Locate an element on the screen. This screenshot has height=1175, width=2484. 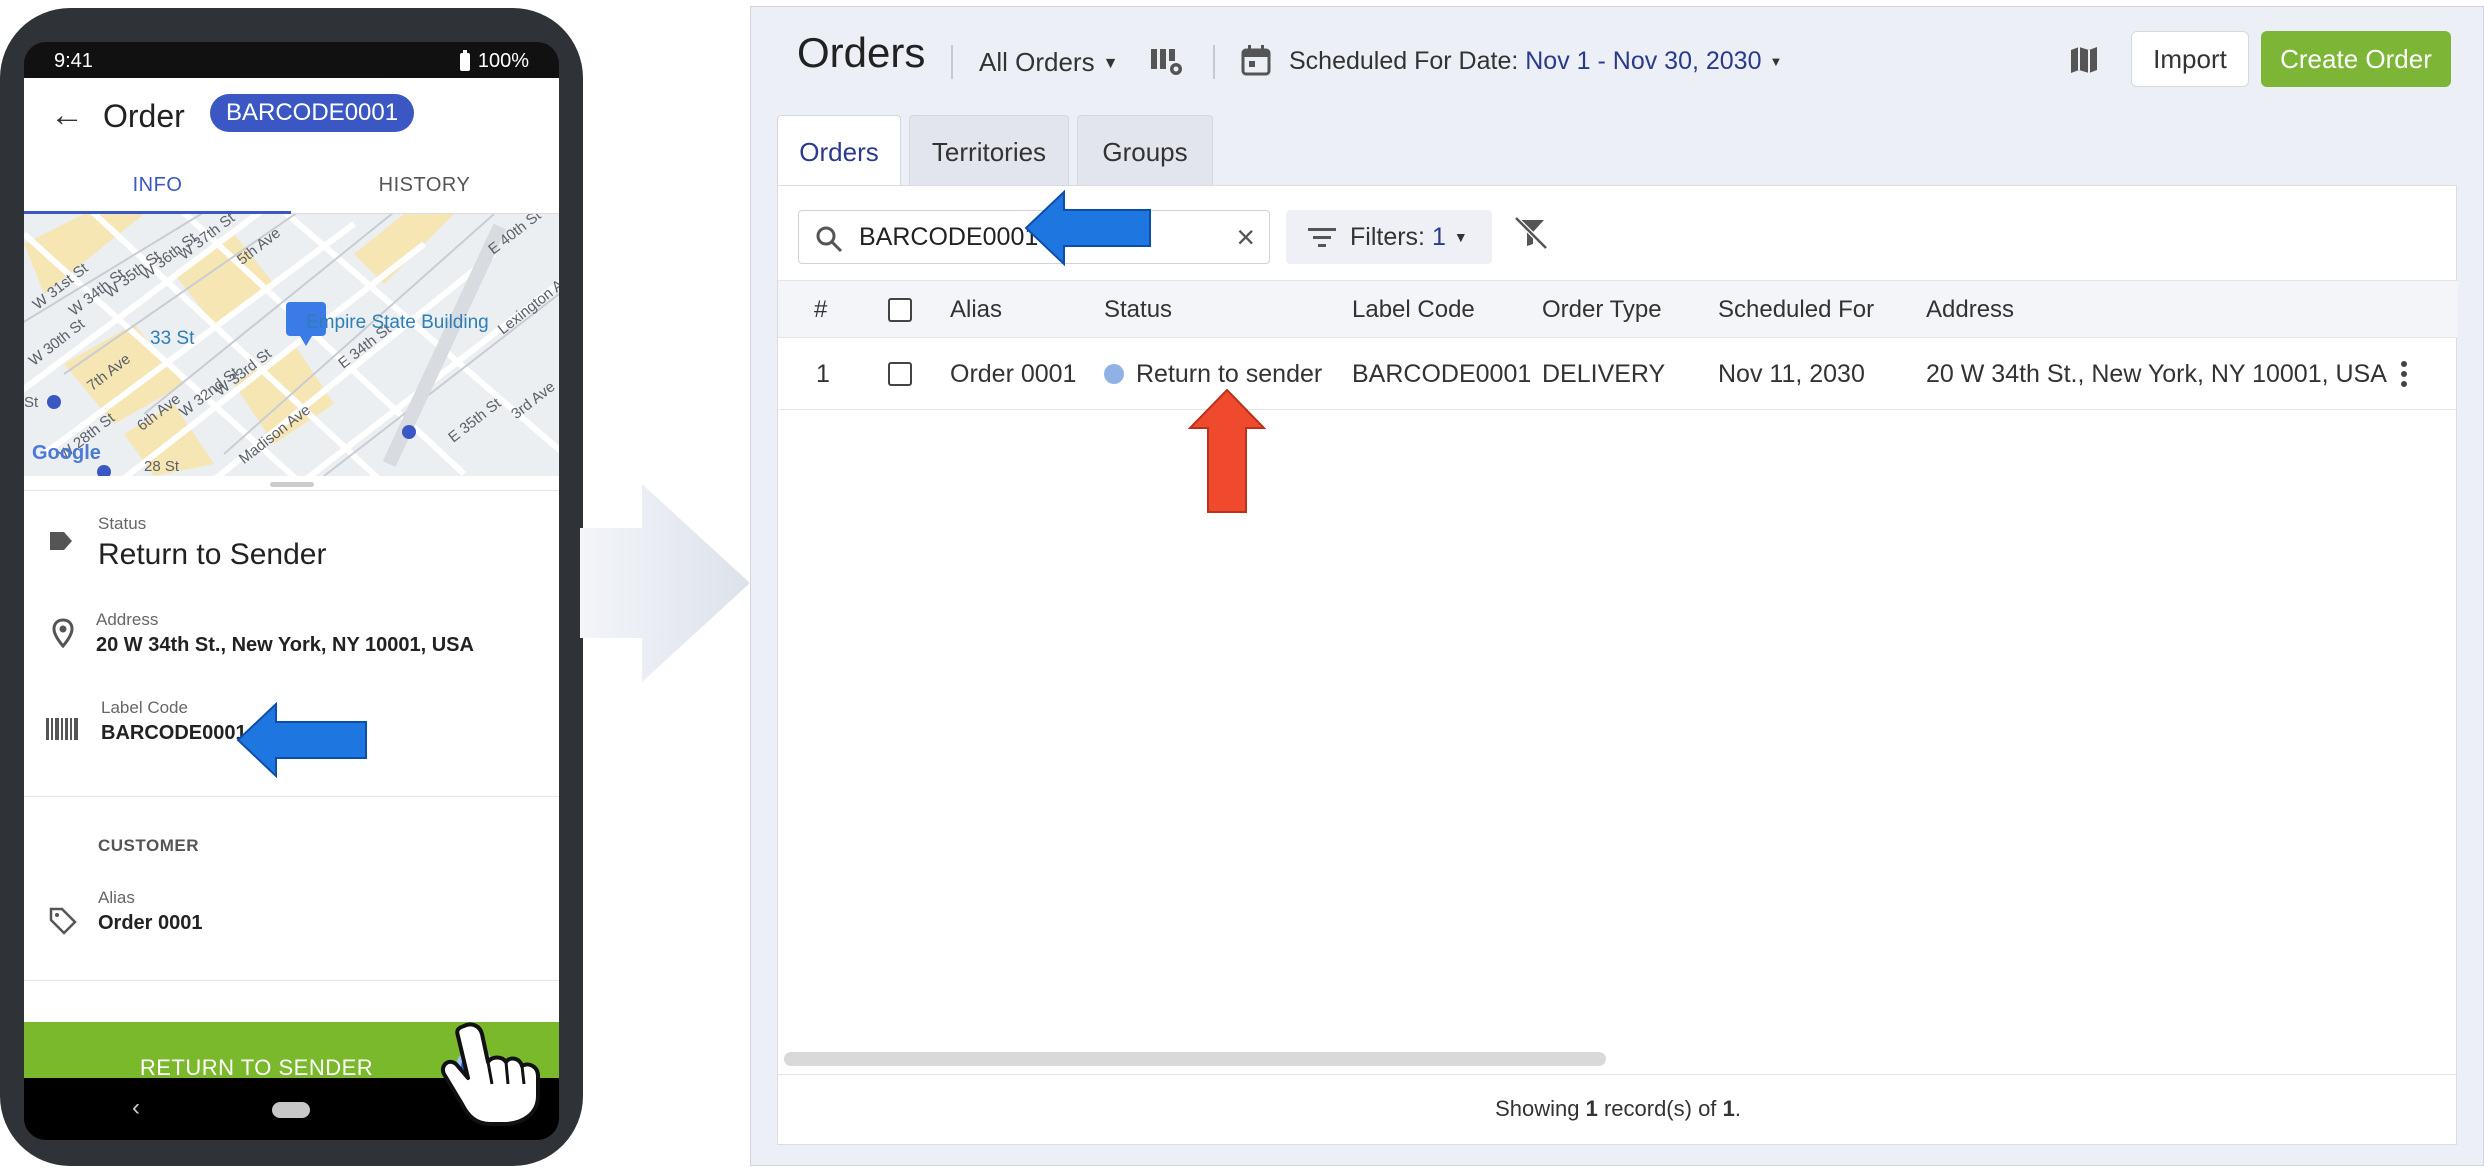
view-selector-label: All Orders is located at coordinates (1037, 62).